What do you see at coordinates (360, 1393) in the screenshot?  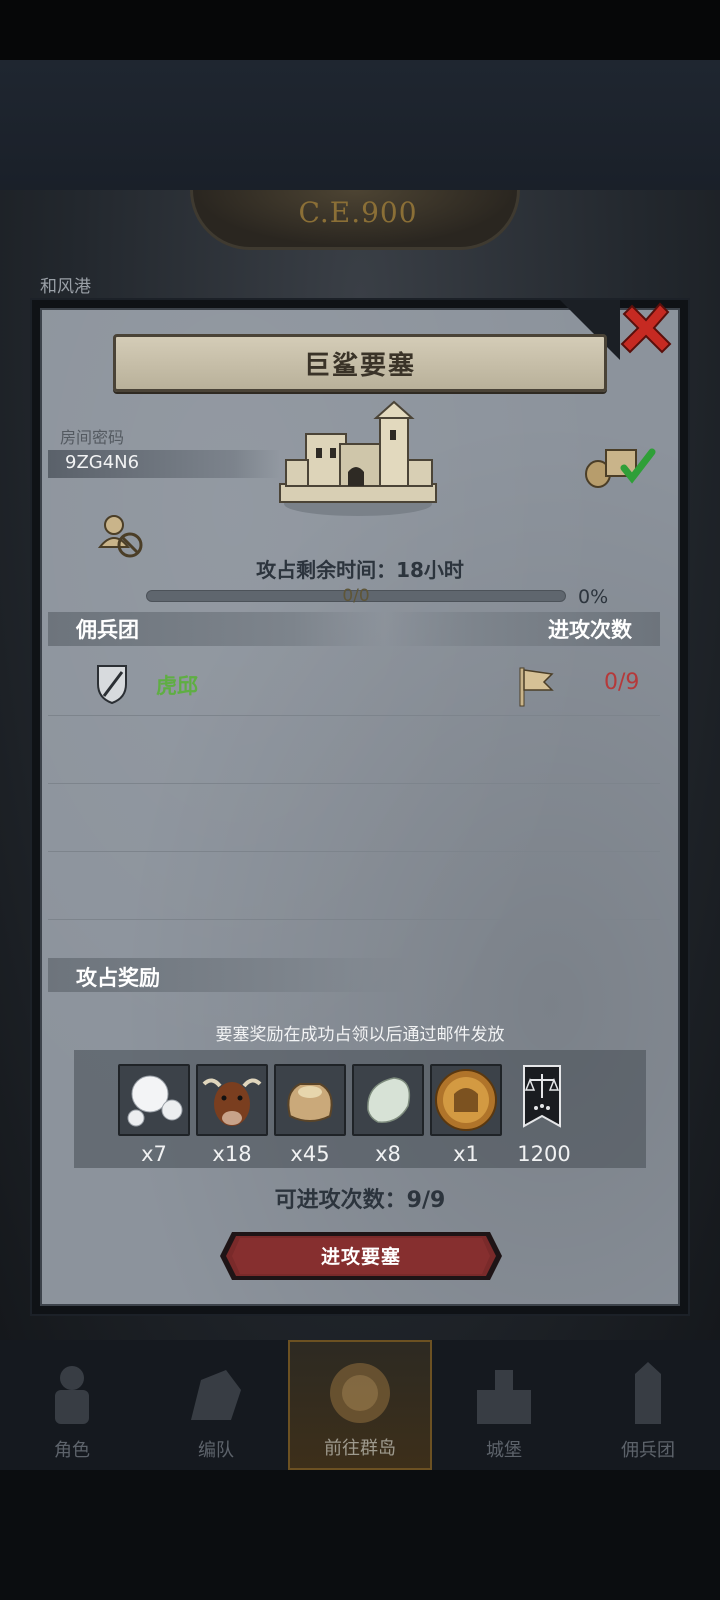 I see `compass-icon` at bounding box center [360, 1393].